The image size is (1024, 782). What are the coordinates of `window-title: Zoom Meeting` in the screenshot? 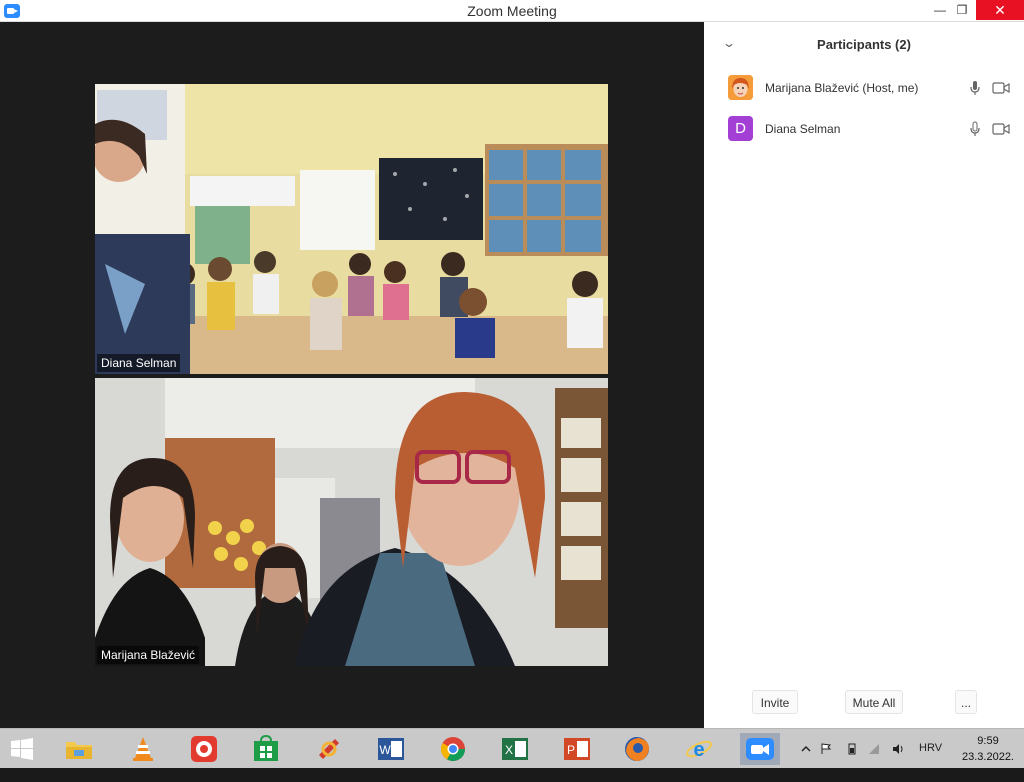 It's located at (512, 11).